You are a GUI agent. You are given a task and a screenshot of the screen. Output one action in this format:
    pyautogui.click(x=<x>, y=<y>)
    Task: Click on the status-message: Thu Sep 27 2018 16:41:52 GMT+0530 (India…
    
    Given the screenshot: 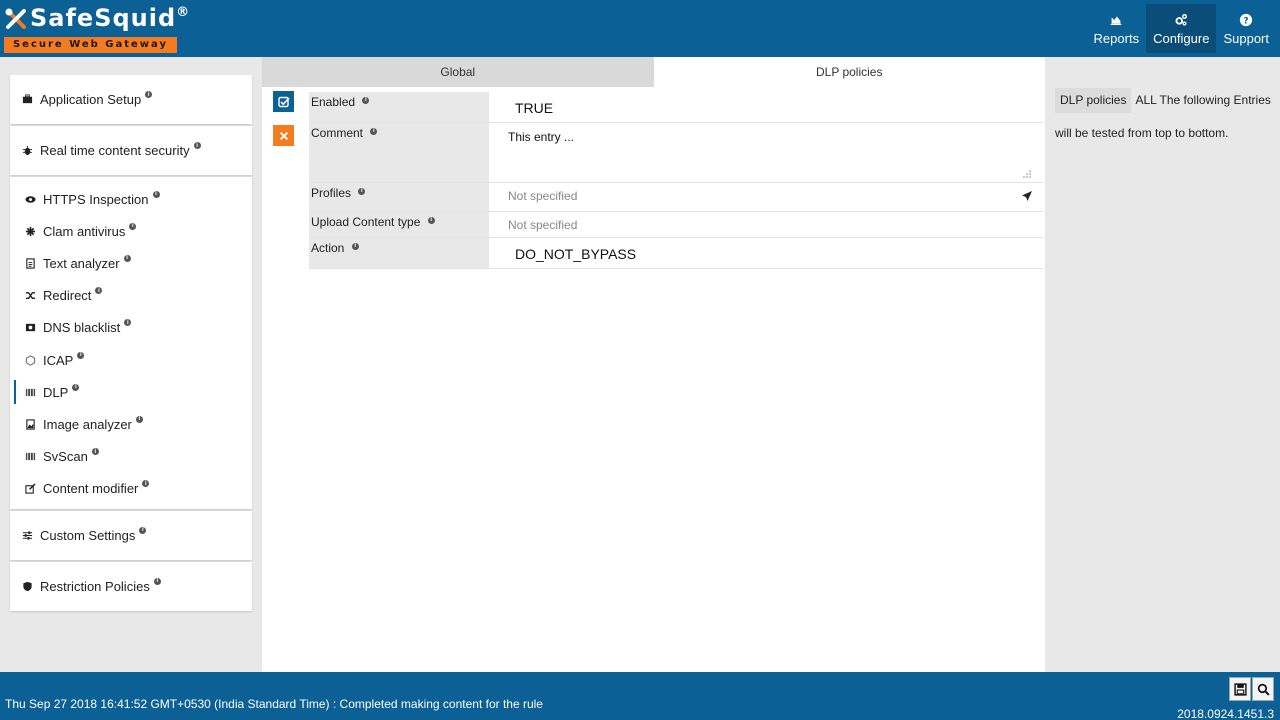 What is the action you would take?
    pyautogui.click(x=274, y=704)
    